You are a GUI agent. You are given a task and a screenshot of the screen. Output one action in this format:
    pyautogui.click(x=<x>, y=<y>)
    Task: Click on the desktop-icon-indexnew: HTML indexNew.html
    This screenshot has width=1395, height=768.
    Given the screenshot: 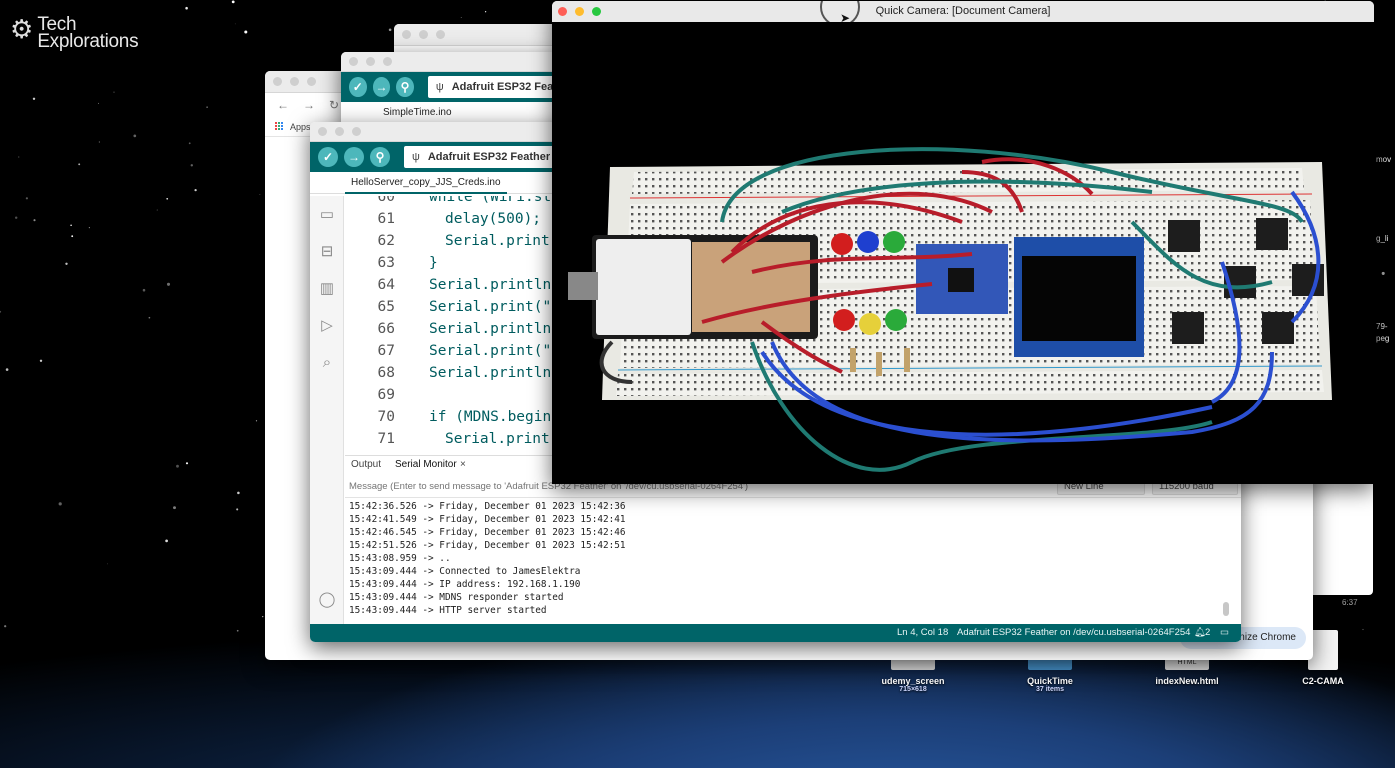 What is the action you would take?
    pyautogui.click(x=1187, y=671)
    